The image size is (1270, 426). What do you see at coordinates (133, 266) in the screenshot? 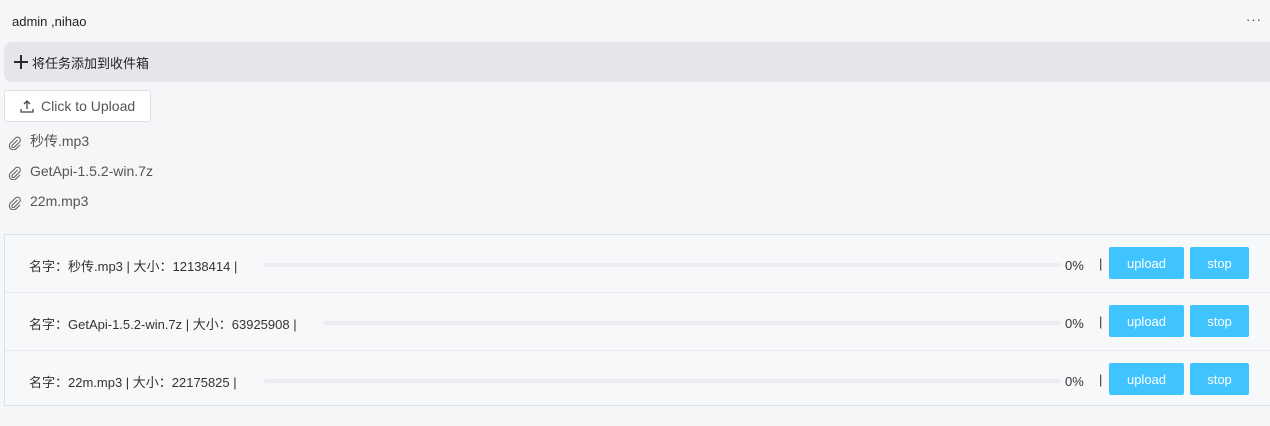
I see `task-info: 名字：秒传.mp3 | 大小：12138414 |` at bounding box center [133, 266].